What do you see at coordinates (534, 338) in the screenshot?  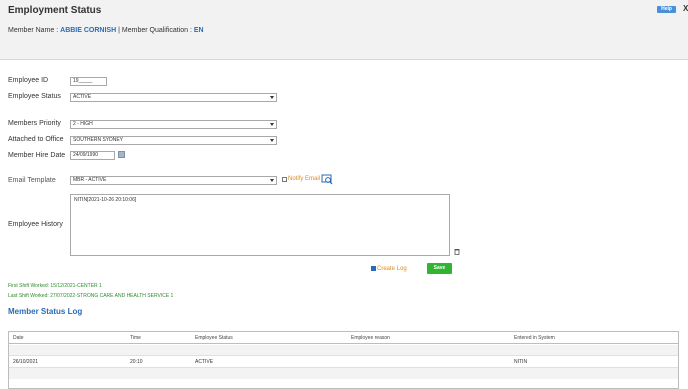 I see `column-header-entered: Entered in System` at bounding box center [534, 338].